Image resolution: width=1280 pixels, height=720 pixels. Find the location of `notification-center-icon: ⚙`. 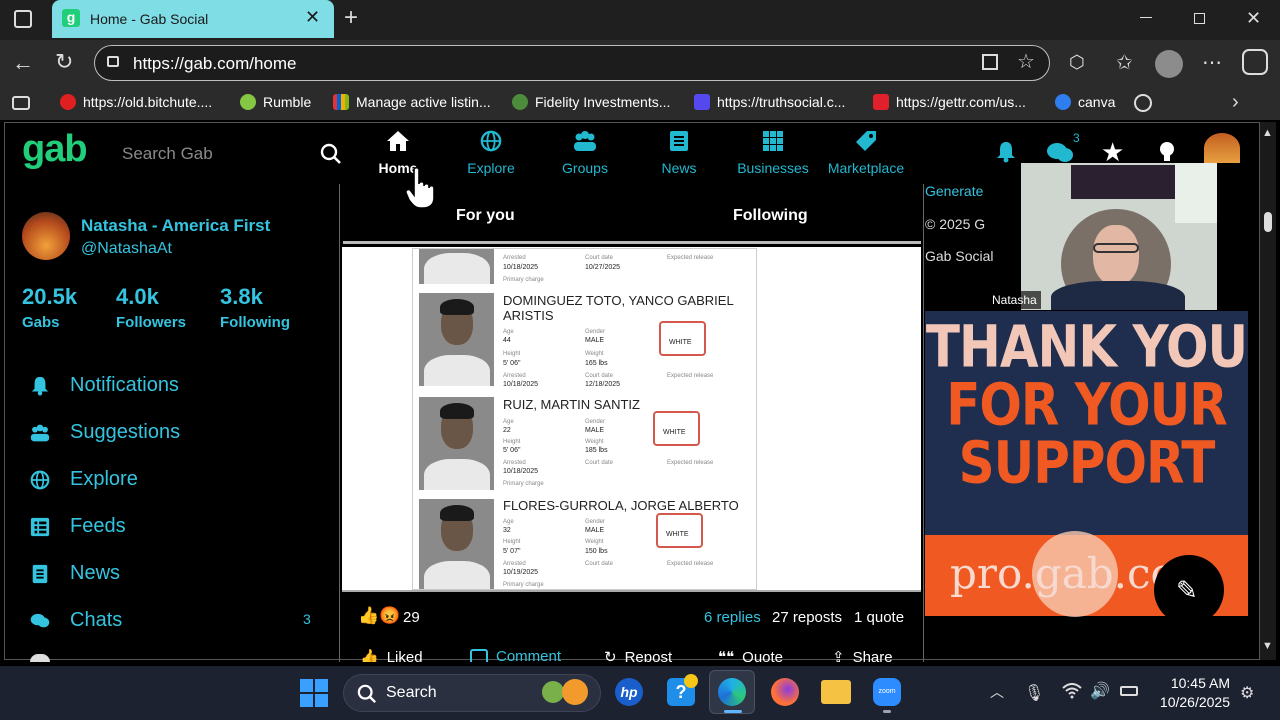

notification-center-icon: ⚙ is located at coordinates (1247, 693).